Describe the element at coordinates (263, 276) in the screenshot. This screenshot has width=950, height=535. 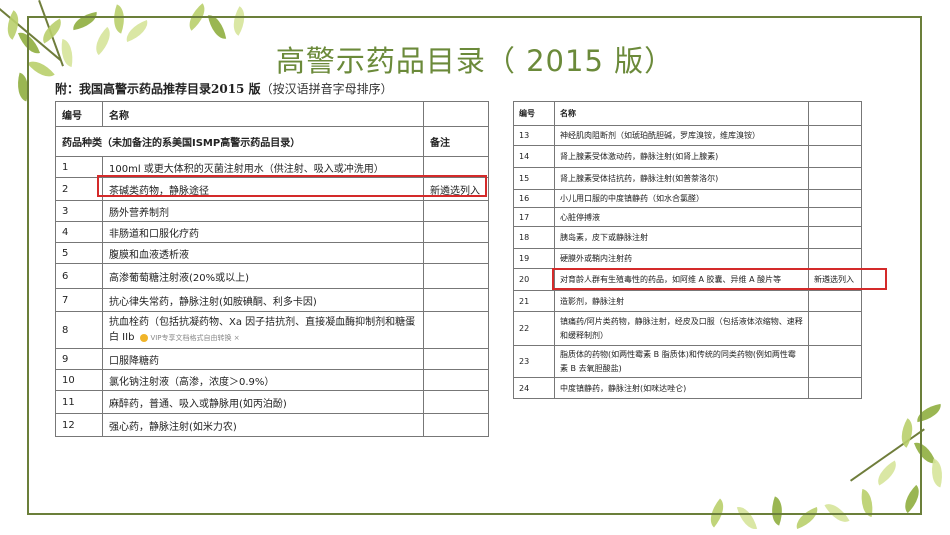
I see `row-name: 高渗葡萄糖注射液(20%或以上)` at that location.